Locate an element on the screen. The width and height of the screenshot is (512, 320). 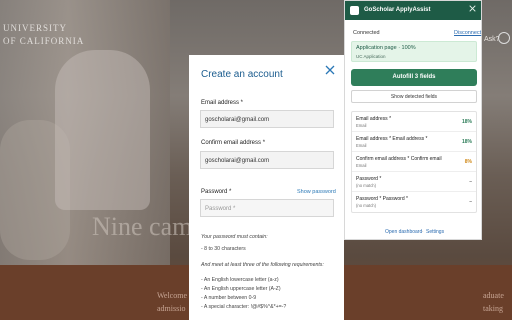
password-rule: - An English lowercase letter (a-z) is located at coordinates (240, 280).